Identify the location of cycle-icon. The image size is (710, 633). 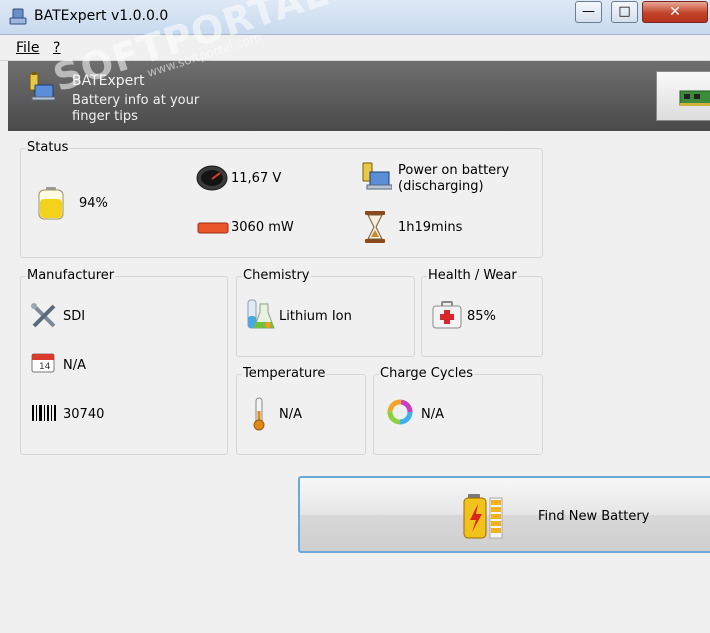
(400, 412).